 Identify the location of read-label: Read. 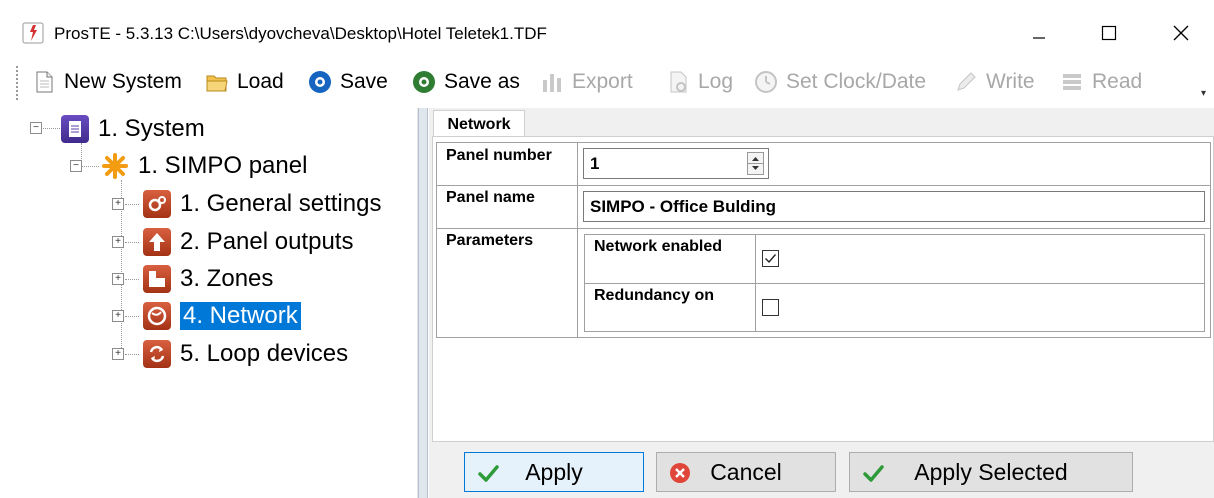
(1117, 81).